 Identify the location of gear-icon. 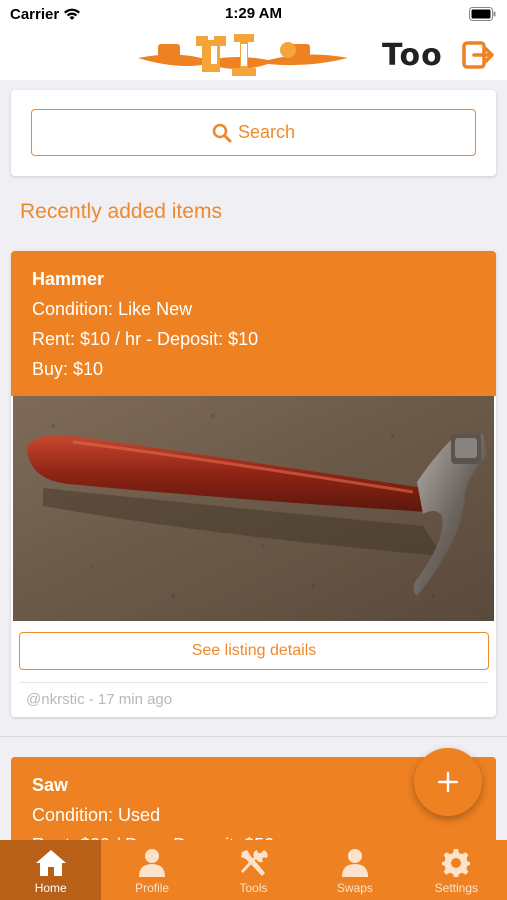
(456, 863).